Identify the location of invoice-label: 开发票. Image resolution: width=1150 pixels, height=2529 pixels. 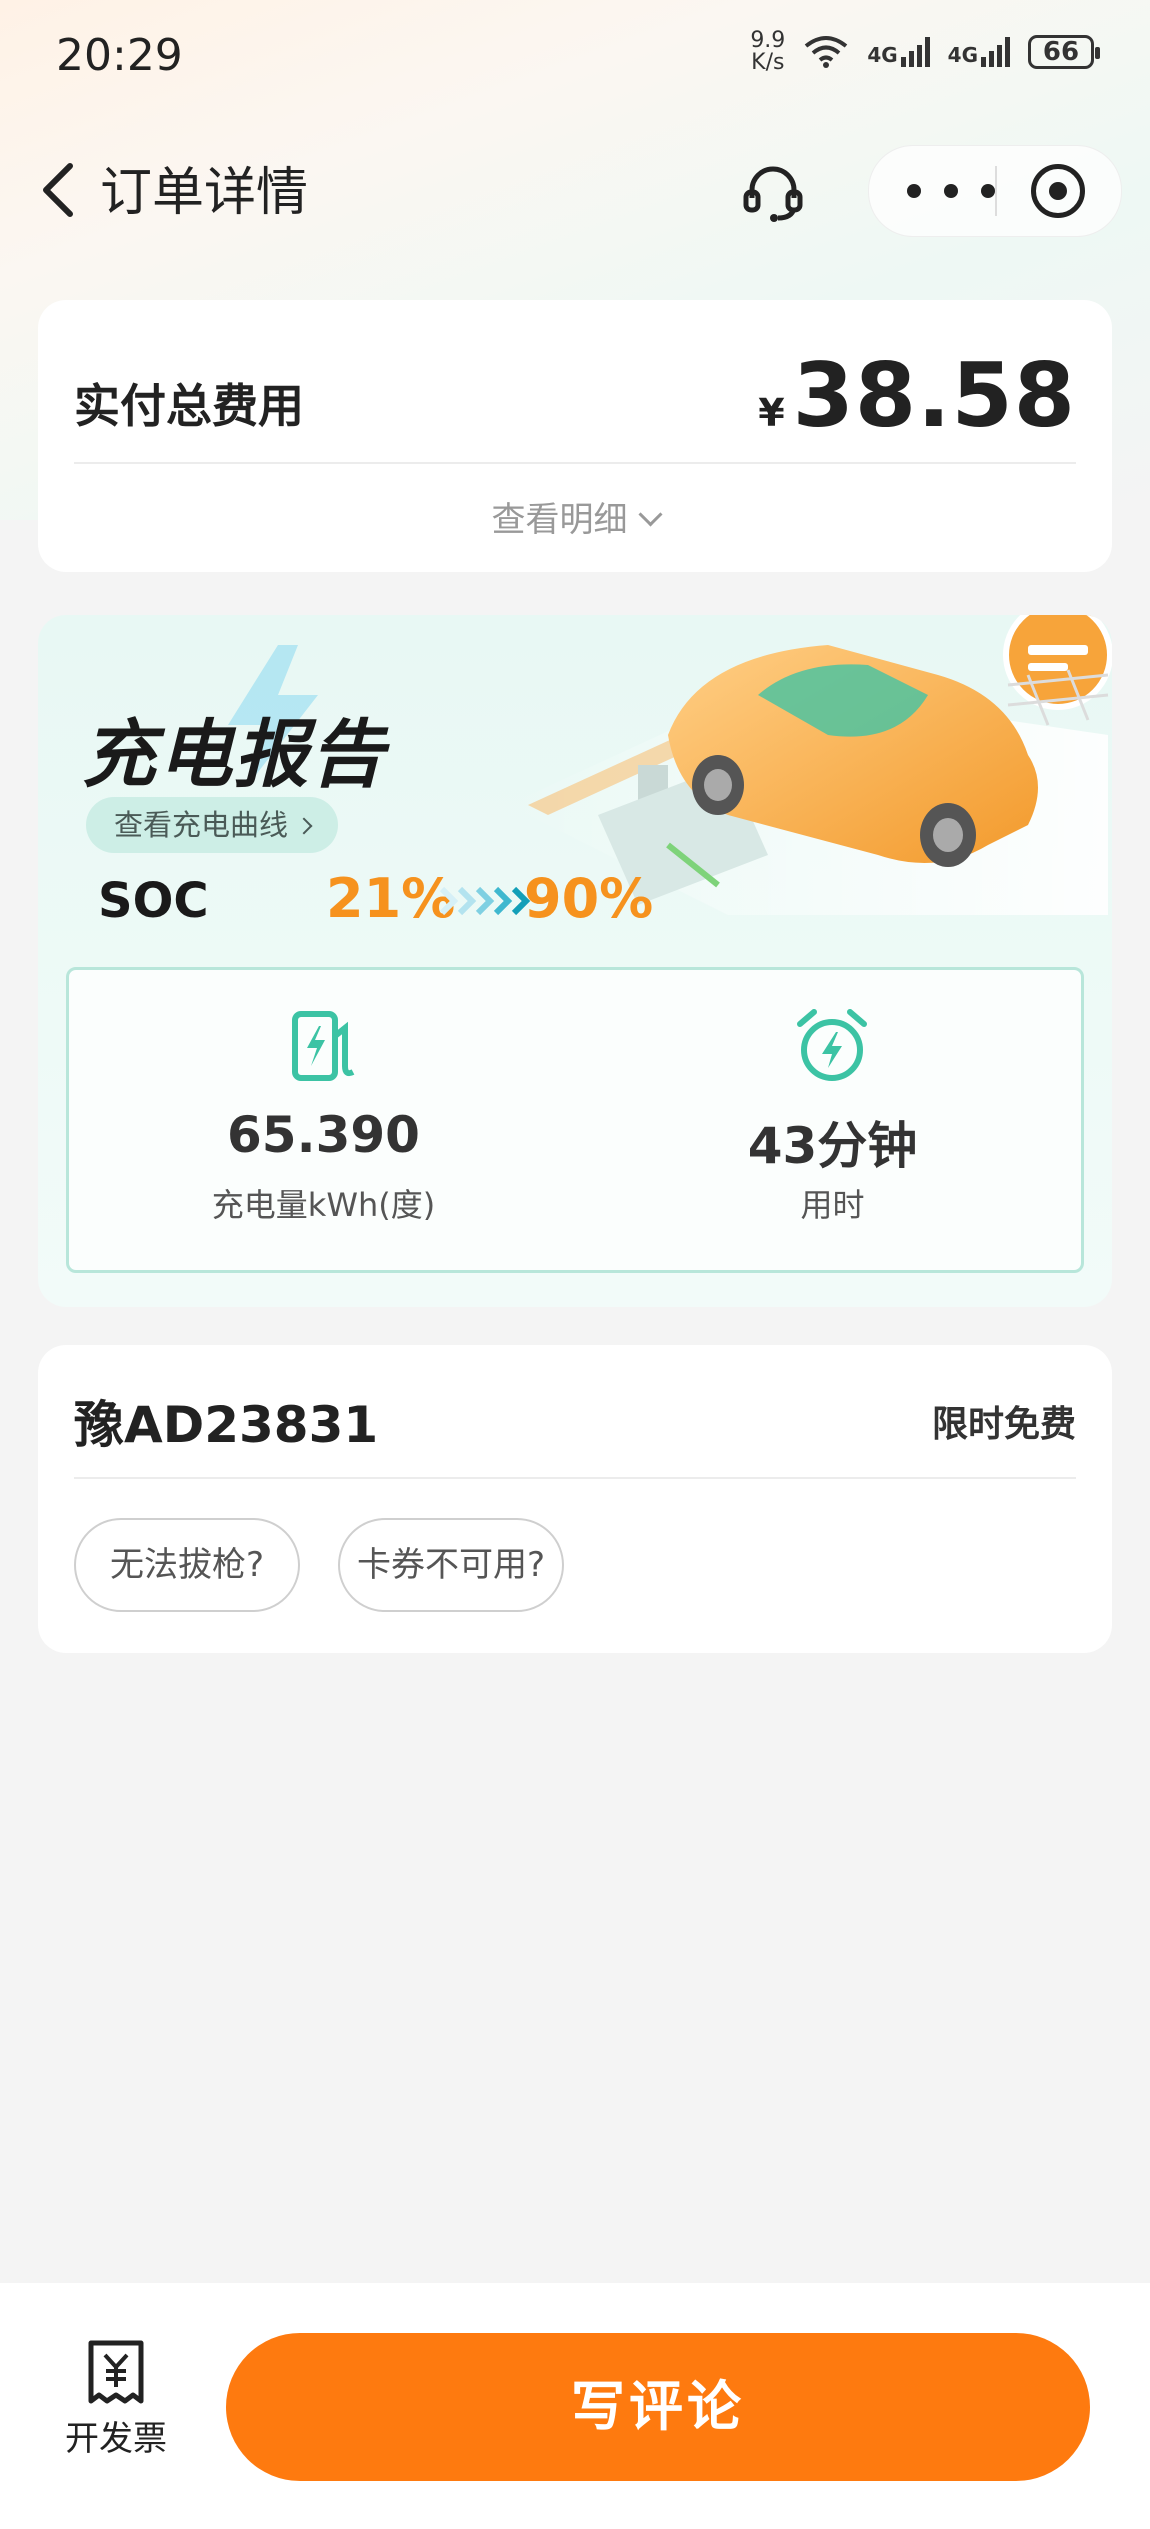
(116, 2439).